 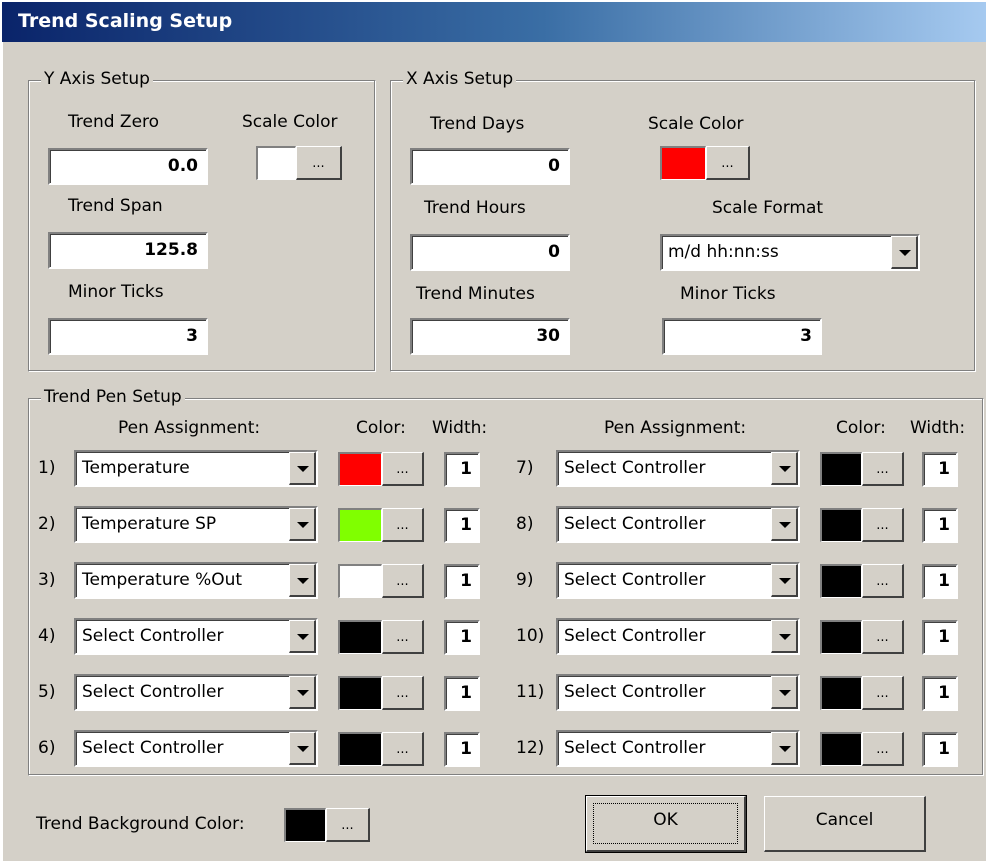 What do you see at coordinates (790, 252) in the screenshot?
I see `scale-format-select: m/d hh:nn:ss` at bounding box center [790, 252].